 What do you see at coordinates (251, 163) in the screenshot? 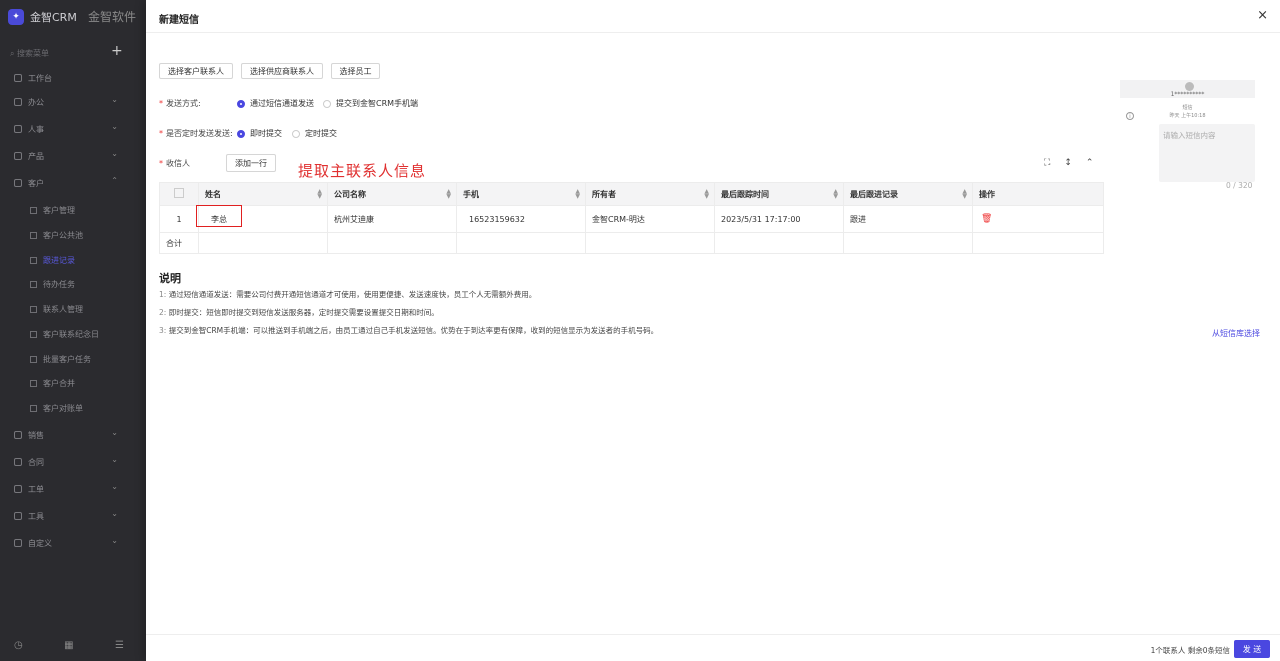
I see `add-row-button: 添加一行` at bounding box center [251, 163].